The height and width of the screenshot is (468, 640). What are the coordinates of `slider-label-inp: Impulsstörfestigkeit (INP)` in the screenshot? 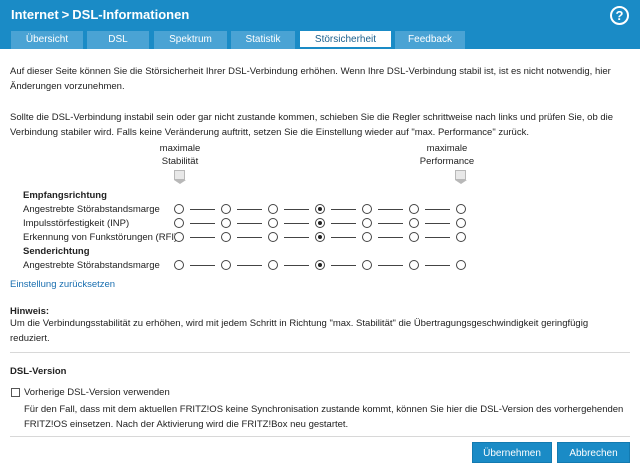 It's located at (76, 223).